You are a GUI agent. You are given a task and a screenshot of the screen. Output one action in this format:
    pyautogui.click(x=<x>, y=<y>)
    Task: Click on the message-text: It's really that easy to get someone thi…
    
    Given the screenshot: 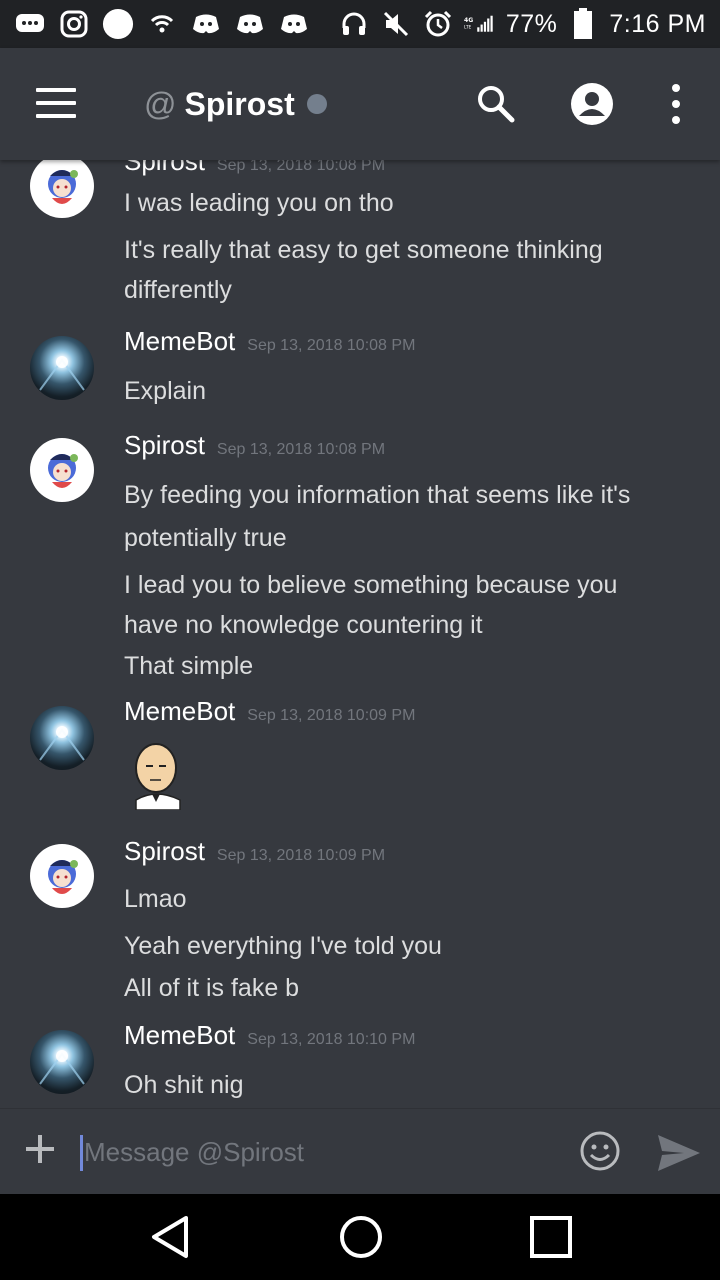 What is the action you would take?
    pyautogui.click(x=363, y=250)
    